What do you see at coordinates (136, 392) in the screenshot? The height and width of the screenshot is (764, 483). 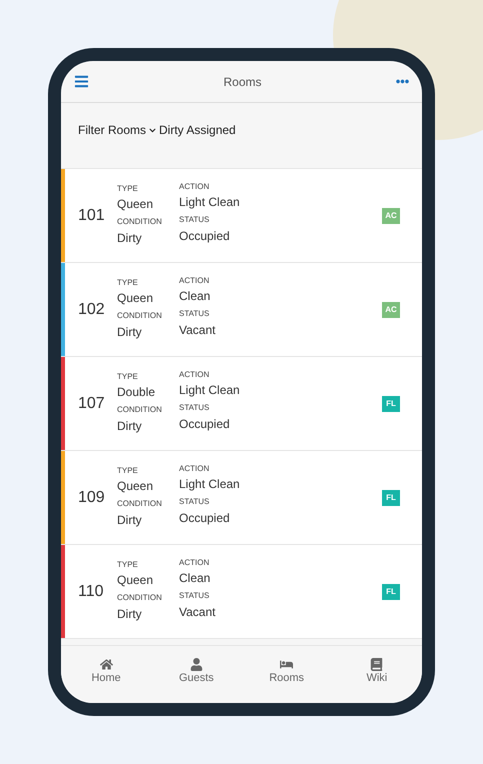 I see `field-value: Double` at bounding box center [136, 392].